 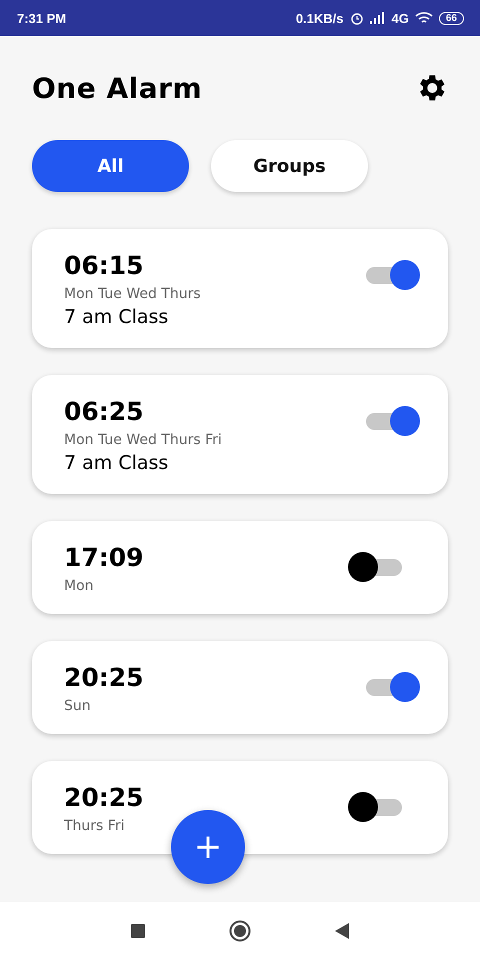 What do you see at coordinates (110, 166) in the screenshot?
I see `filter-tab: All` at bounding box center [110, 166].